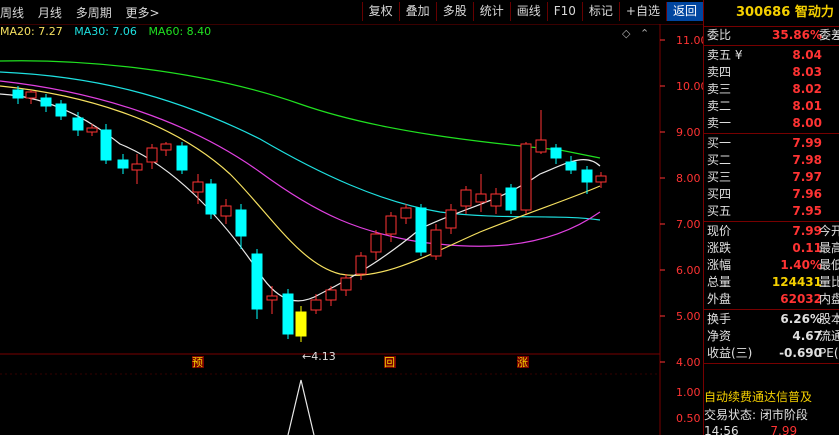 The height and width of the screenshot is (435, 839). Describe the element at coordinates (773, 353) in the screenshot. I see `stat-row: 收益(三)-0.690PE(动` at that location.